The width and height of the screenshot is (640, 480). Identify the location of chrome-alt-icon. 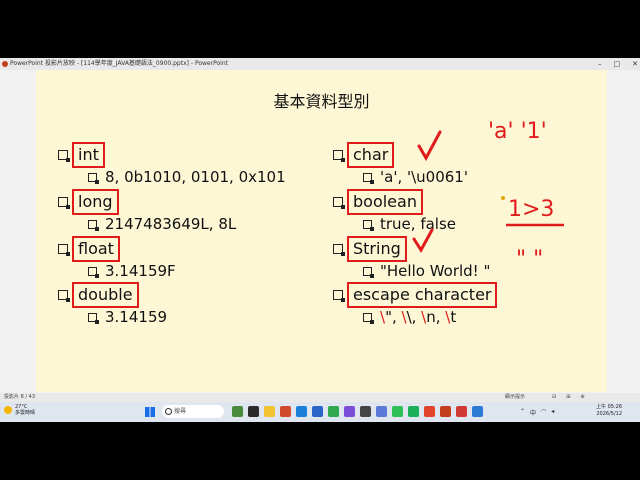
(429, 411).